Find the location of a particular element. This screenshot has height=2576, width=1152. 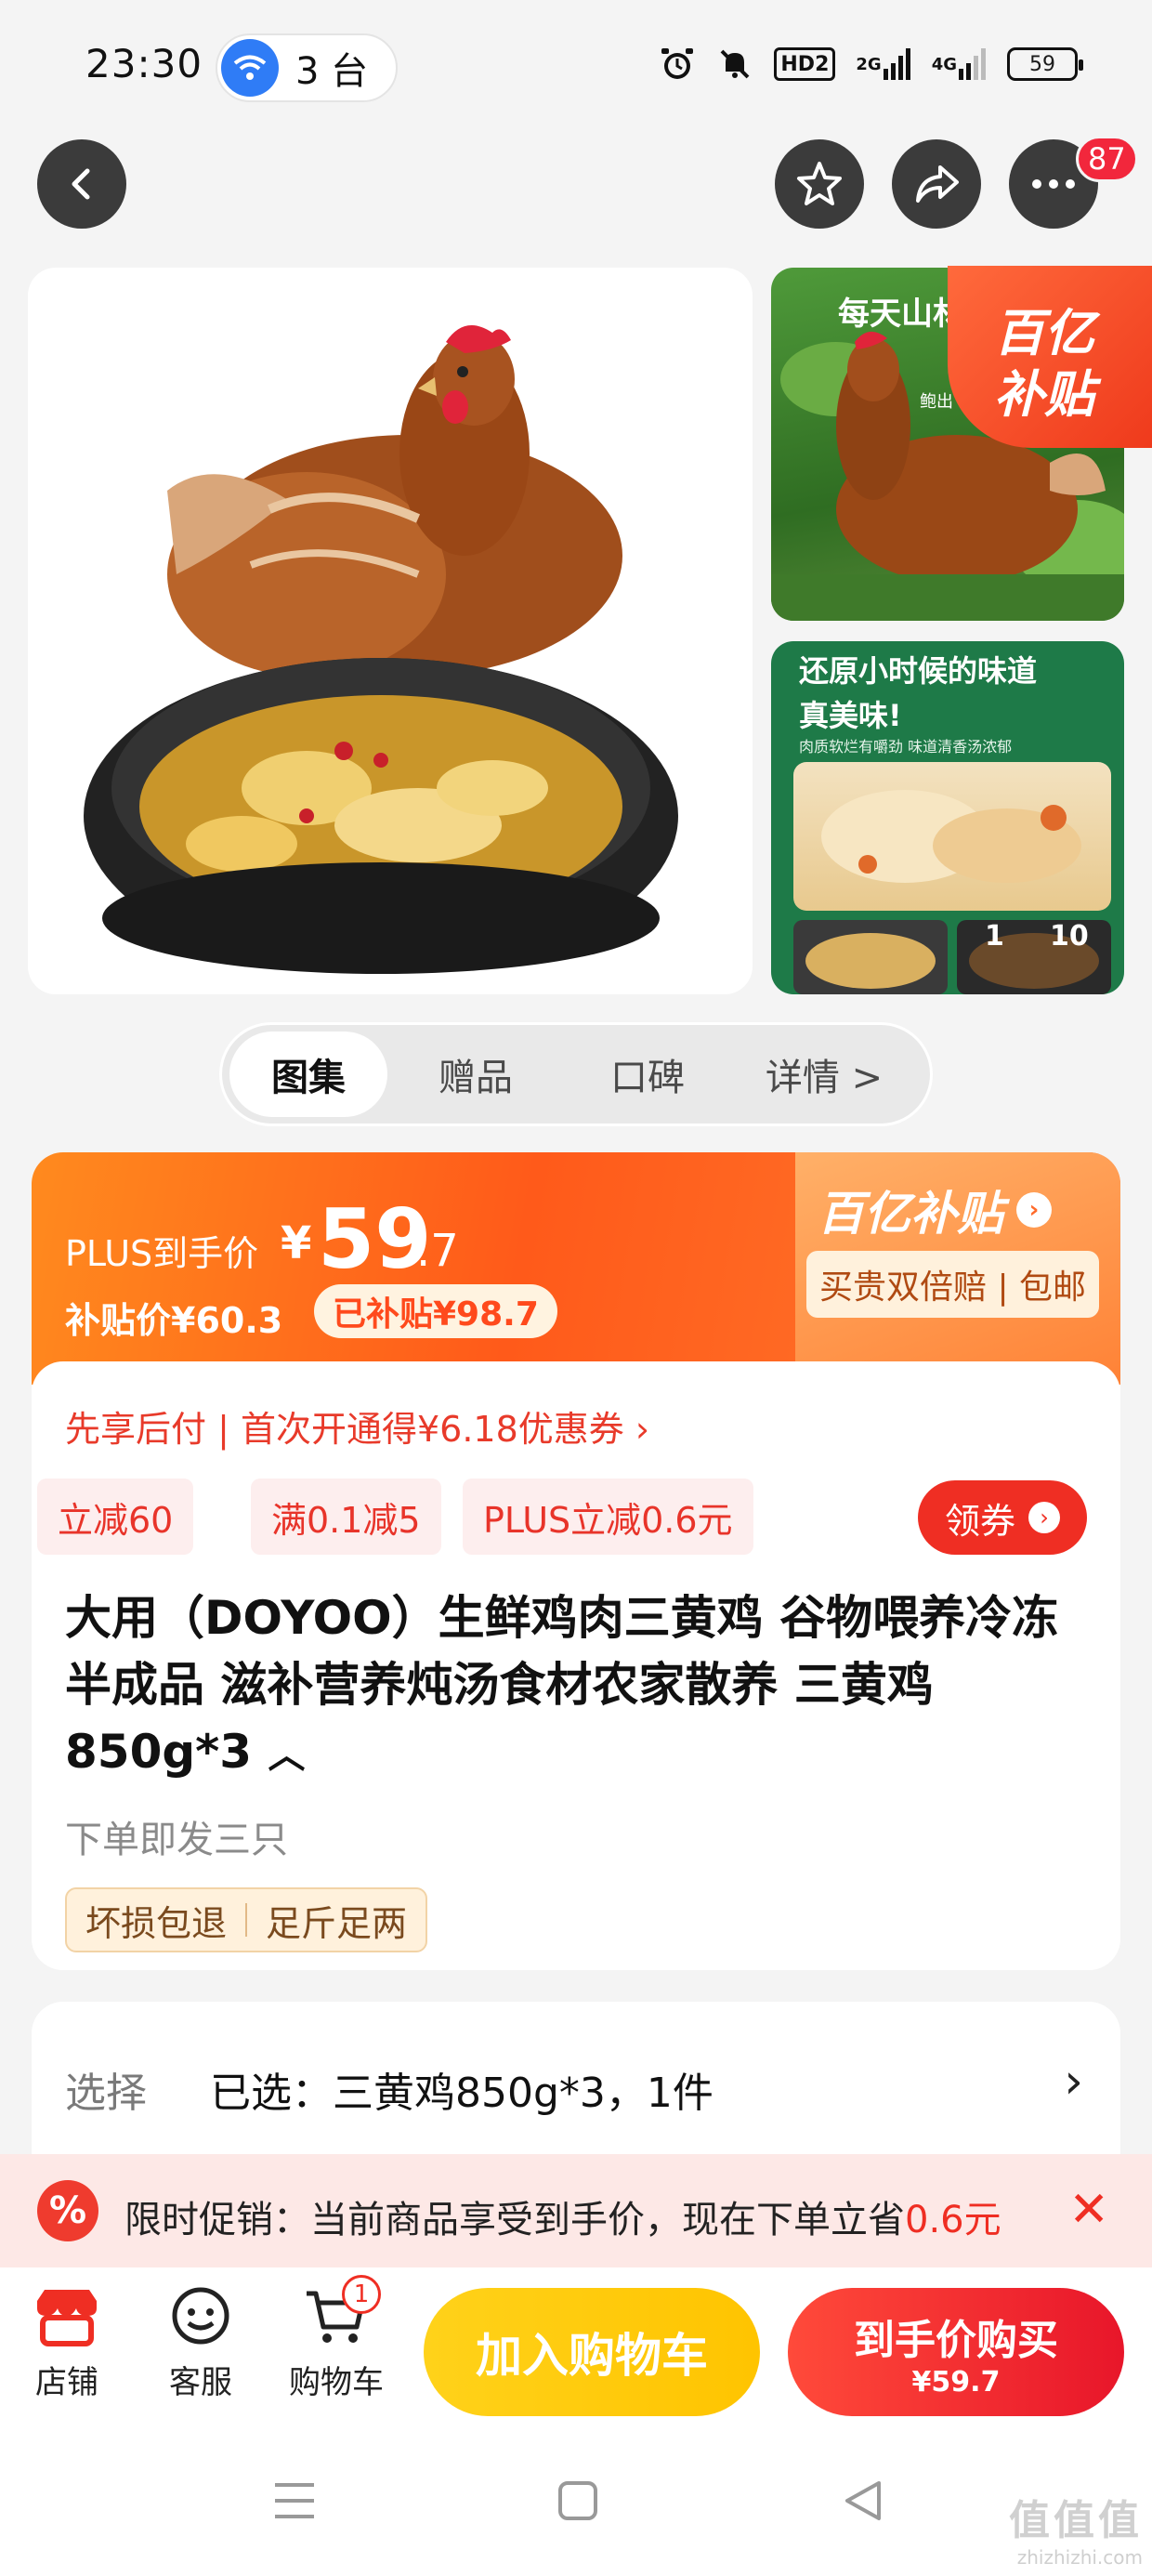

star-icon is located at coordinates (819, 183).